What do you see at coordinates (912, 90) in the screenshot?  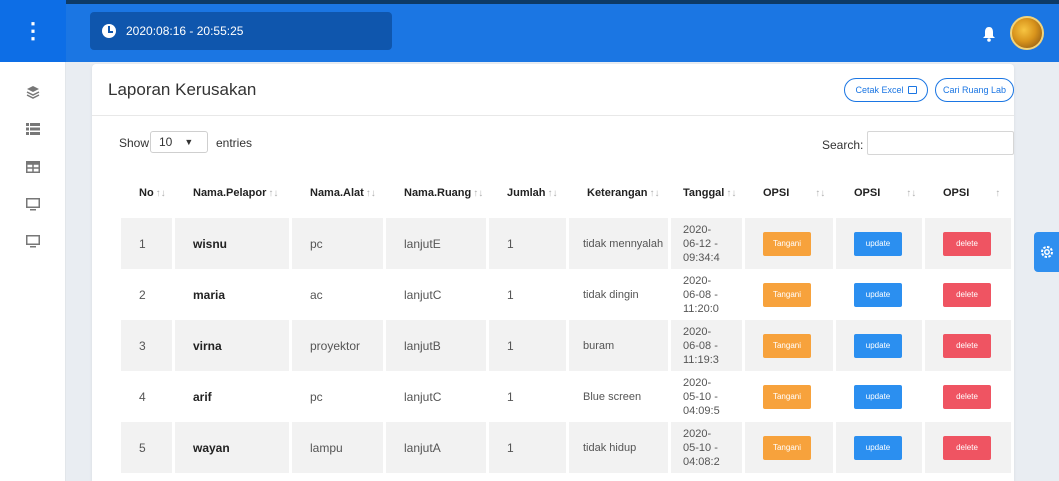 I see `printer-icon` at bounding box center [912, 90].